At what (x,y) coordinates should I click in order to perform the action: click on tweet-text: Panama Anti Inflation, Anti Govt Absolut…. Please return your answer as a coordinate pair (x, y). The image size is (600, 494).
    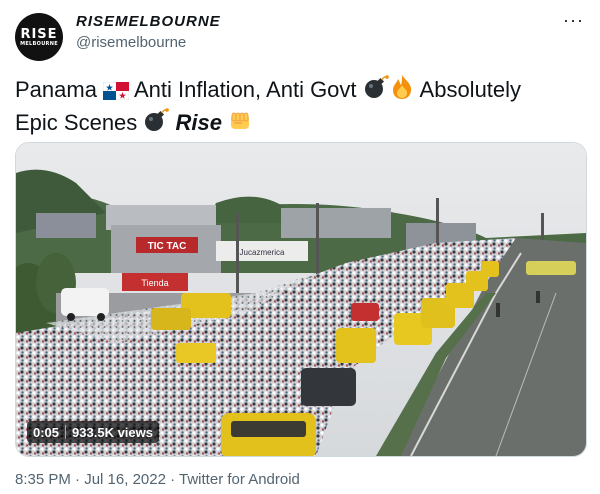
    Looking at the image, I should click on (300, 107).